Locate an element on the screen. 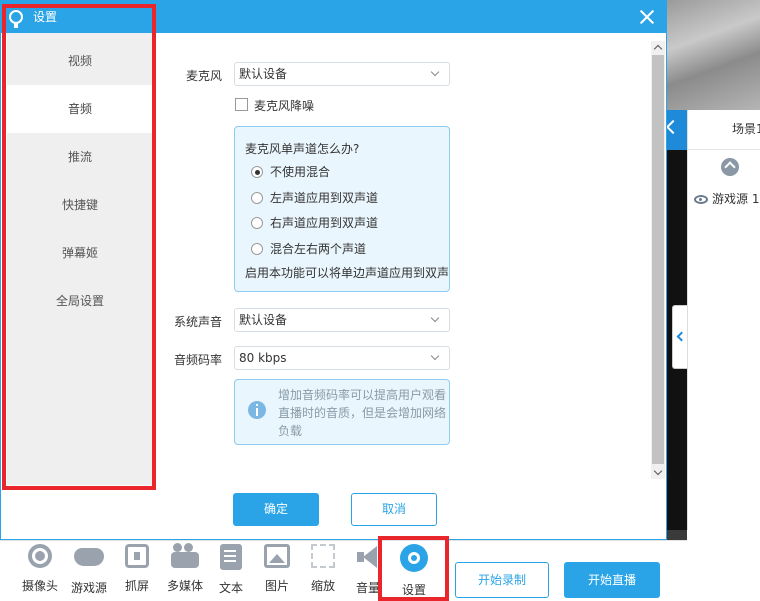 This screenshot has height=601, width=760. scene-panel: 场景1 游戏源 1 is located at coordinates (723, 355).